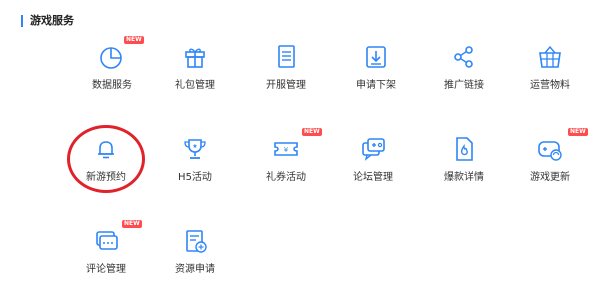 This screenshot has height=306, width=596. I want to click on section-title: 游戏服务, so click(52, 20).